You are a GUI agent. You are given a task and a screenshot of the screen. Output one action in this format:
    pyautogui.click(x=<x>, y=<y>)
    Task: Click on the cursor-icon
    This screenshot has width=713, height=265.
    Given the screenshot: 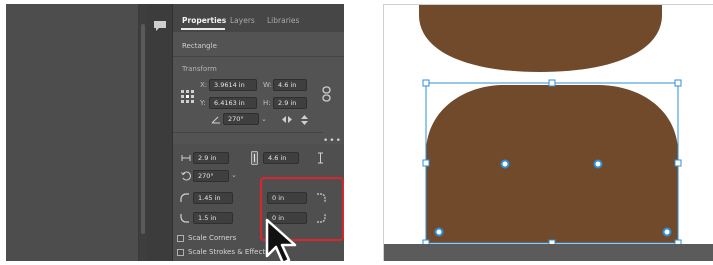 What is the action you would take?
    pyautogui.click(x=281, y=239)
    